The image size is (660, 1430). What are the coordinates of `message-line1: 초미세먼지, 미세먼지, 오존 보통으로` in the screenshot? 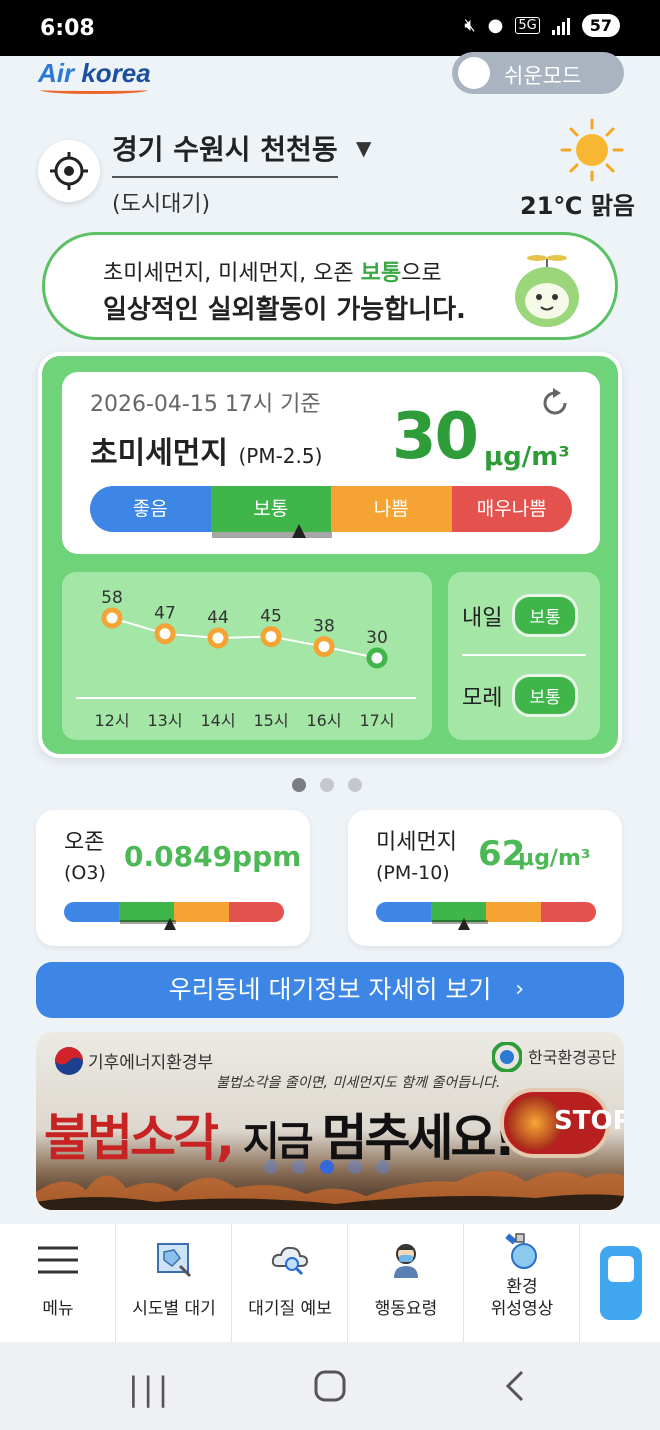 It's located at (272, 271).